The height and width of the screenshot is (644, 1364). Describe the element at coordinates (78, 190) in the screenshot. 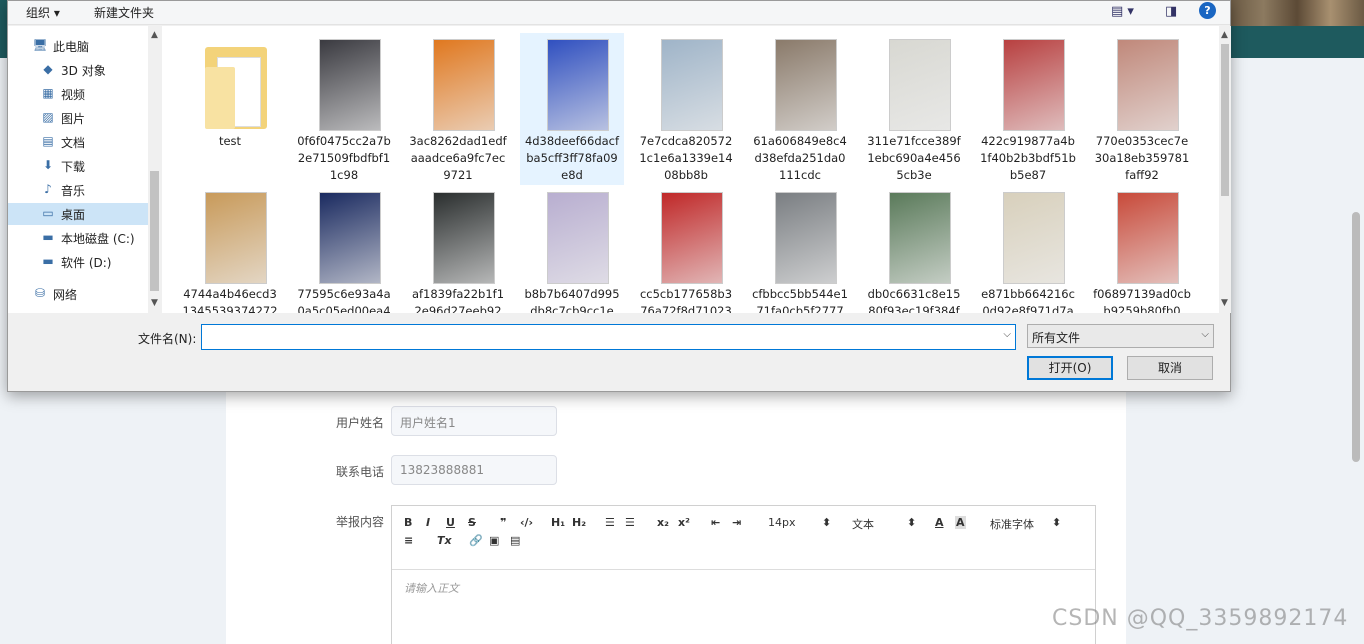

I see `nav-item-6: ♪ 音乐` at that location.